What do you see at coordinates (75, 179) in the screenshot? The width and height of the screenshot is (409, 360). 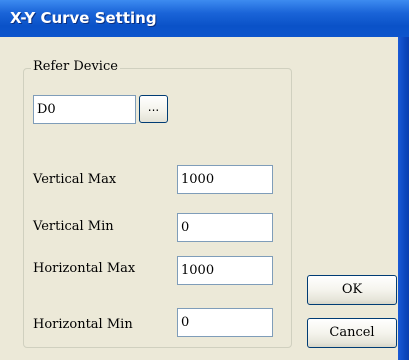 I see `vertical-max-label: Vertical Max` at bounding box center [75, 179].